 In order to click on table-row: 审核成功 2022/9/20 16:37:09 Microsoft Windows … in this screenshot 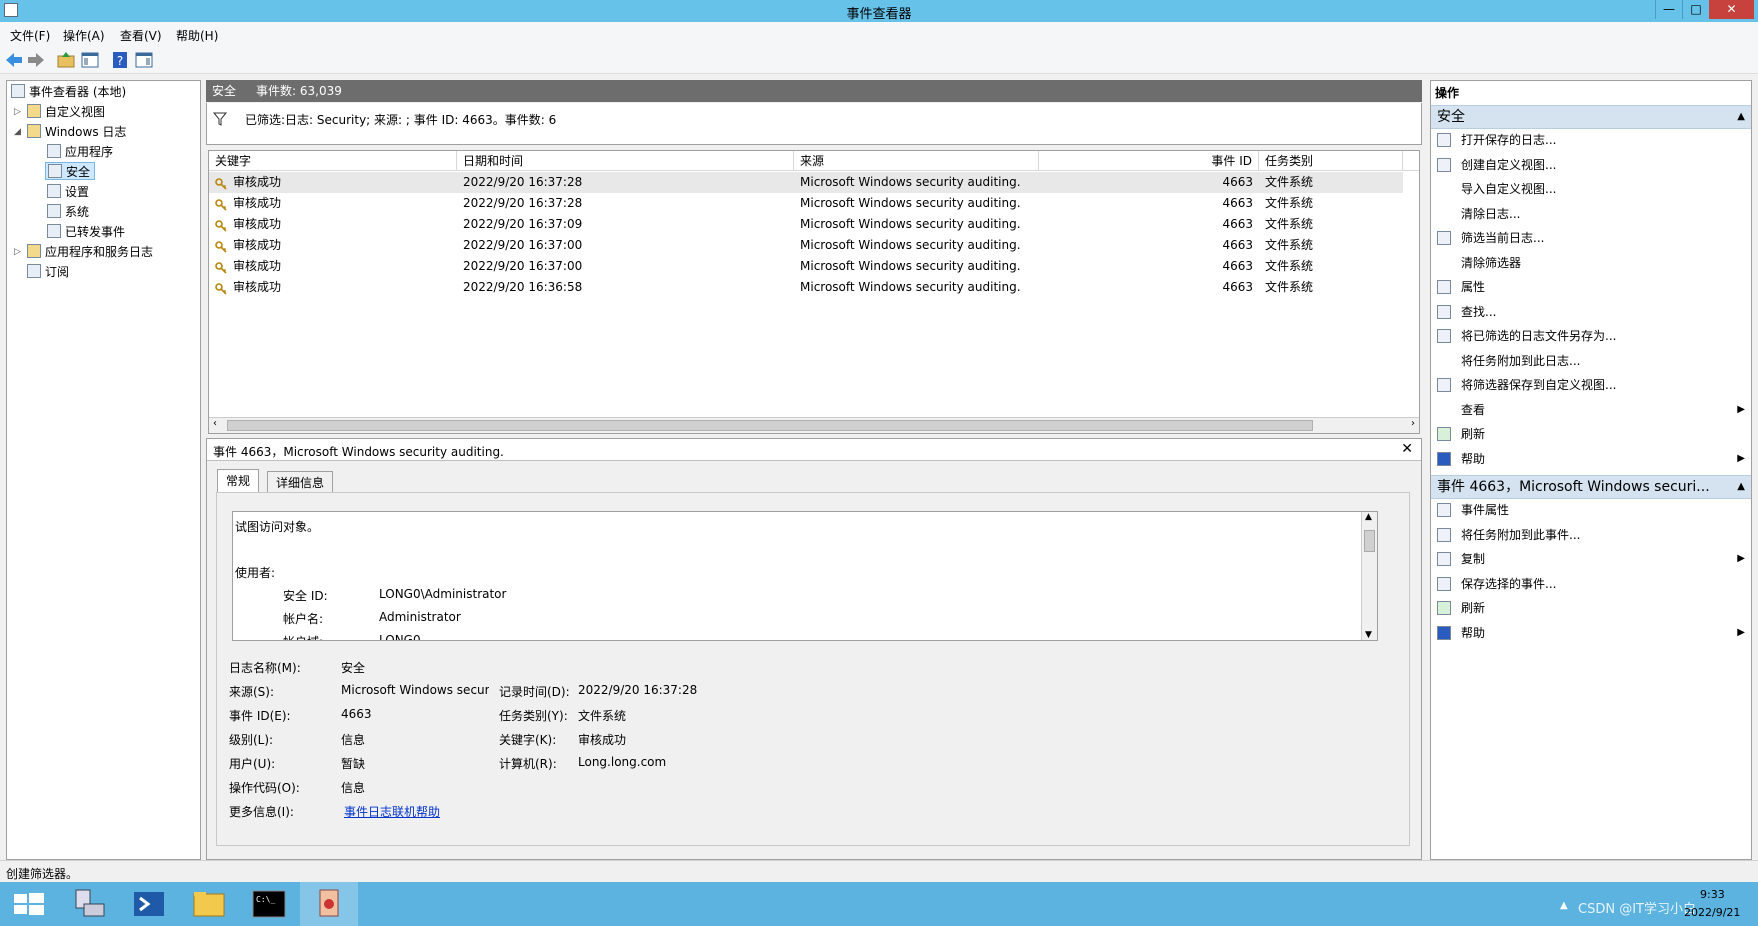, I will do `click(806, 224)`.